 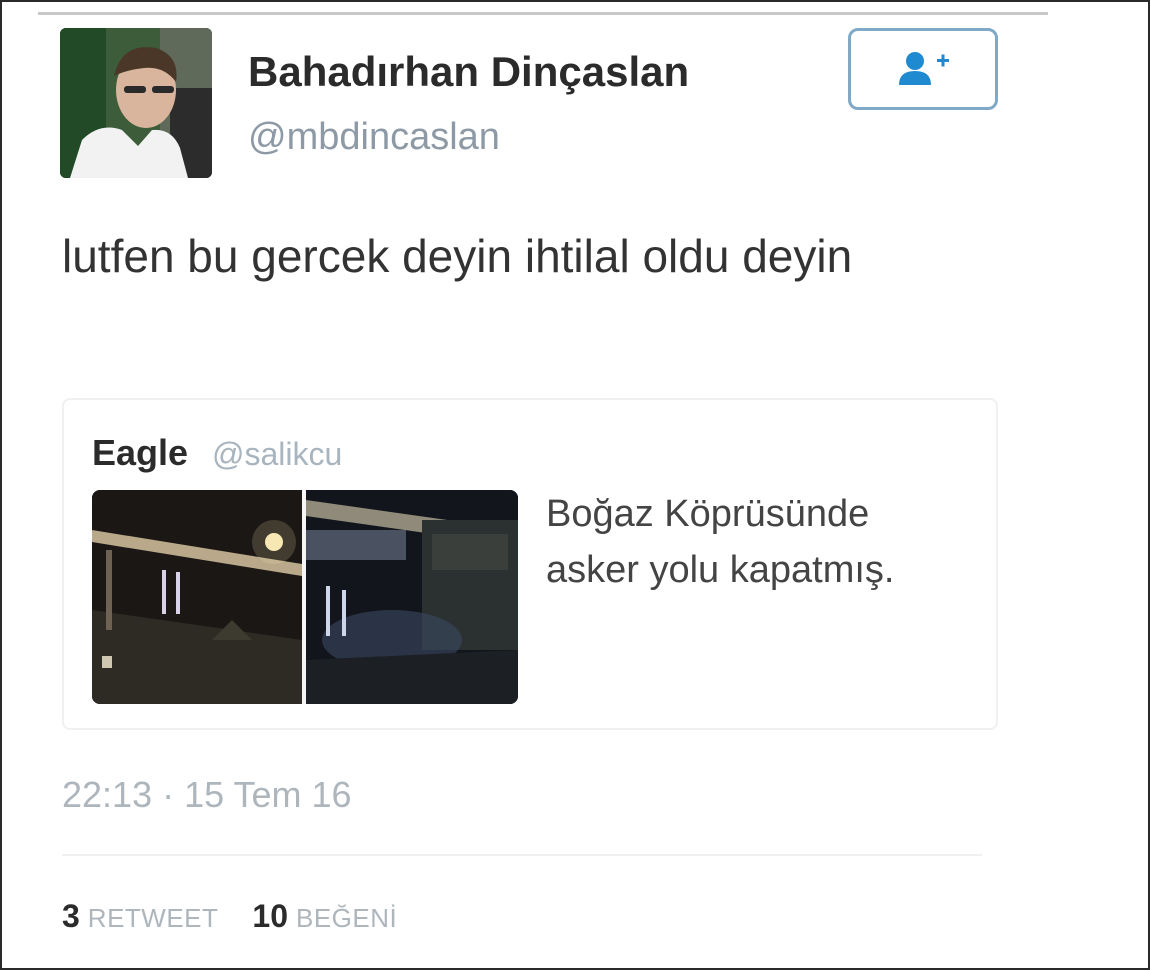 I want to click on quoted-media, so click(x=305, y=597).